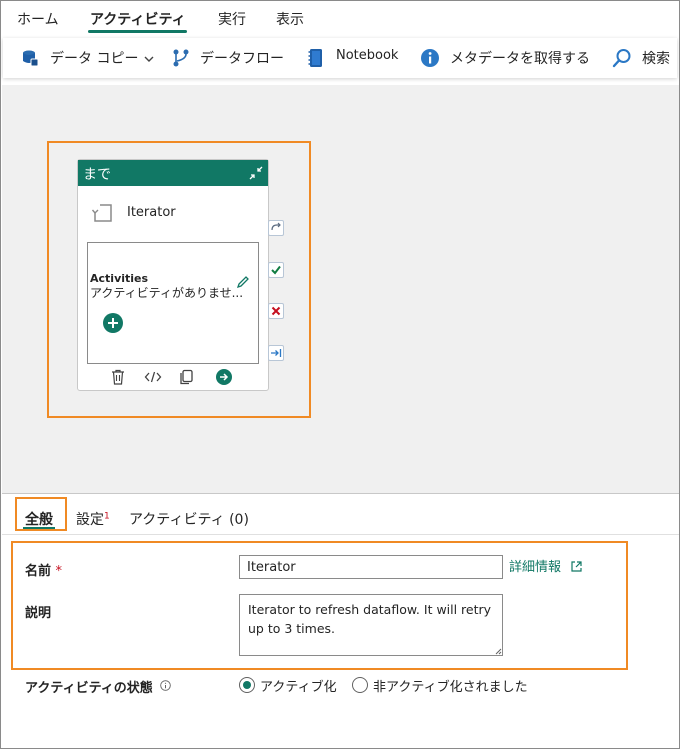 This screenshot has height=749, width=680. I want to click on completion-connector, so click(276, 353).